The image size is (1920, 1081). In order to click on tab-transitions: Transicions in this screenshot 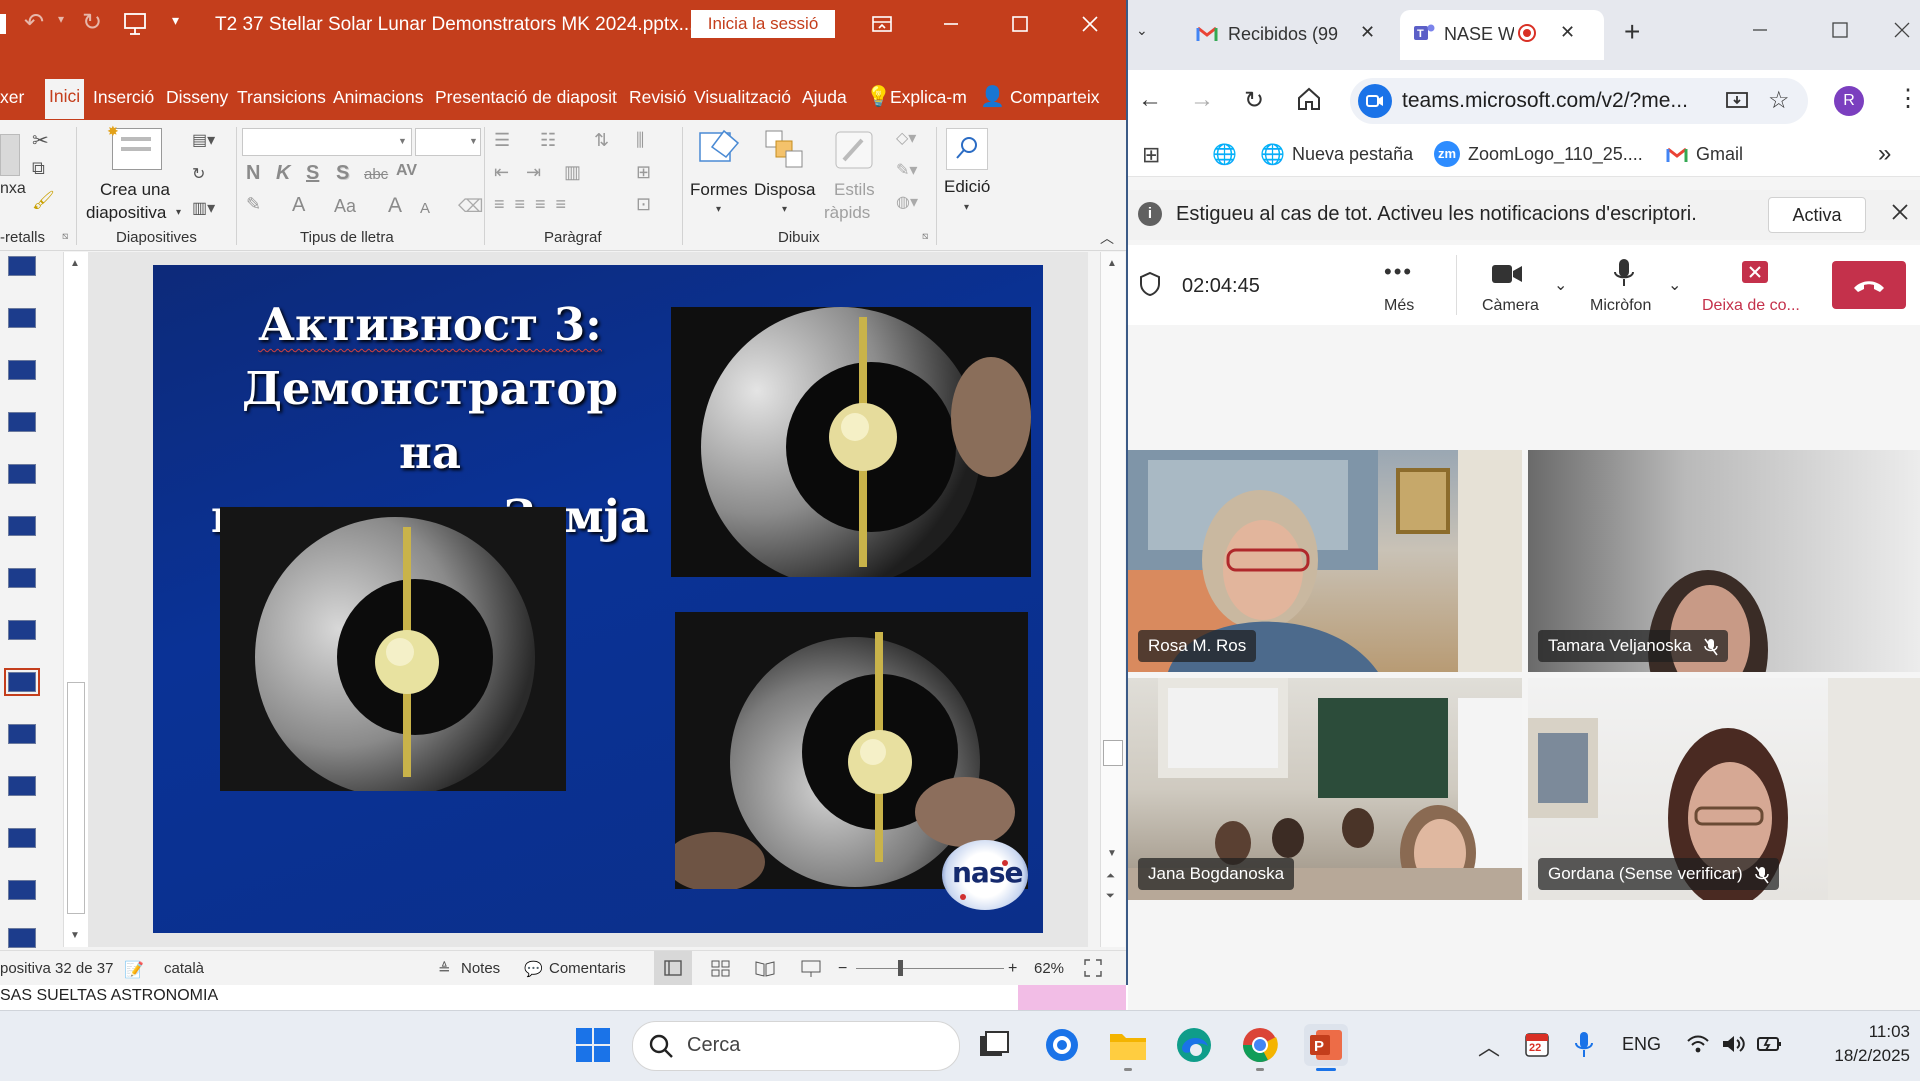, I will do `click(281, 103)`.